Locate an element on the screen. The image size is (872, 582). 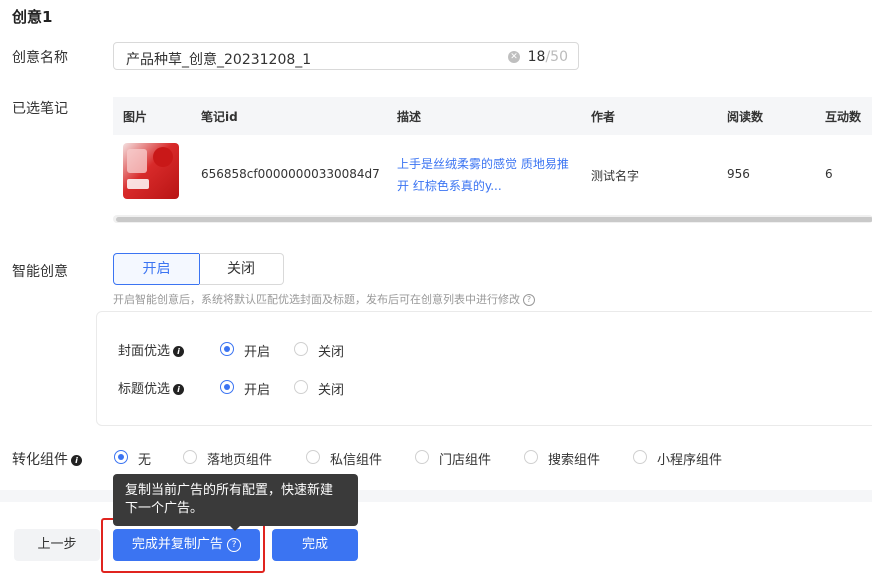
tooltip-line1: 复制当前广告的所有配置，快速新建 is located at coordinates (229, 490).